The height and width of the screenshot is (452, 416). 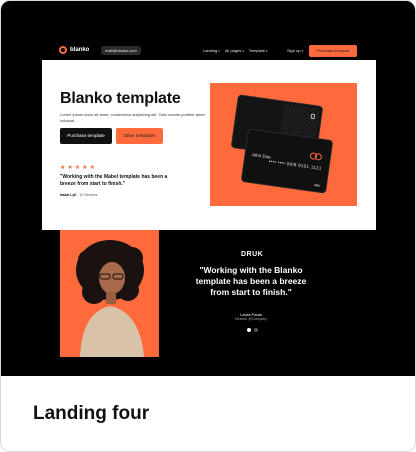 What do you see at coordinates (78, 168) in the screenshot?
I see `rating-stars: ★★★★★` at bounding box center [78, 168].